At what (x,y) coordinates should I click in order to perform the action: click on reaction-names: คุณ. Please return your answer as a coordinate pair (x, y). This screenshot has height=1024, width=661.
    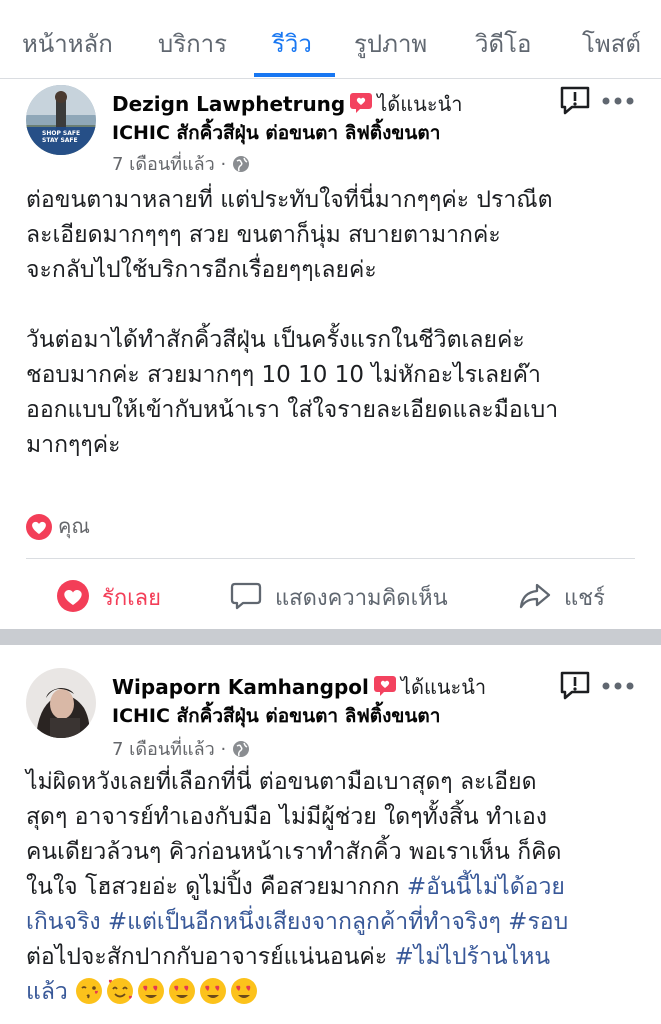
    Looking at the image, I should click on (74, 526).